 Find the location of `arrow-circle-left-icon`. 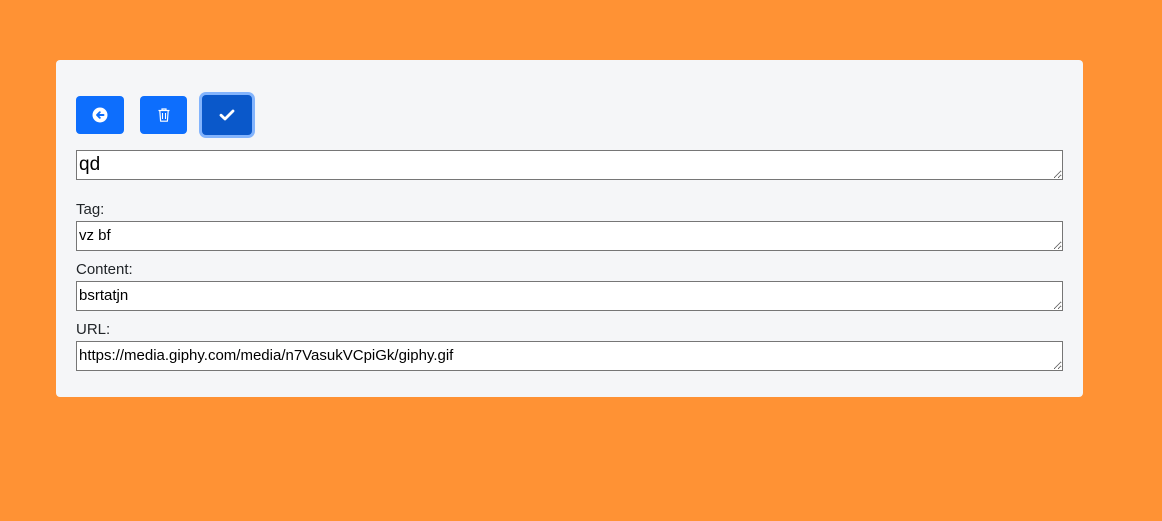

arrow-circle-left-icon is located at coordinates (100, 115).